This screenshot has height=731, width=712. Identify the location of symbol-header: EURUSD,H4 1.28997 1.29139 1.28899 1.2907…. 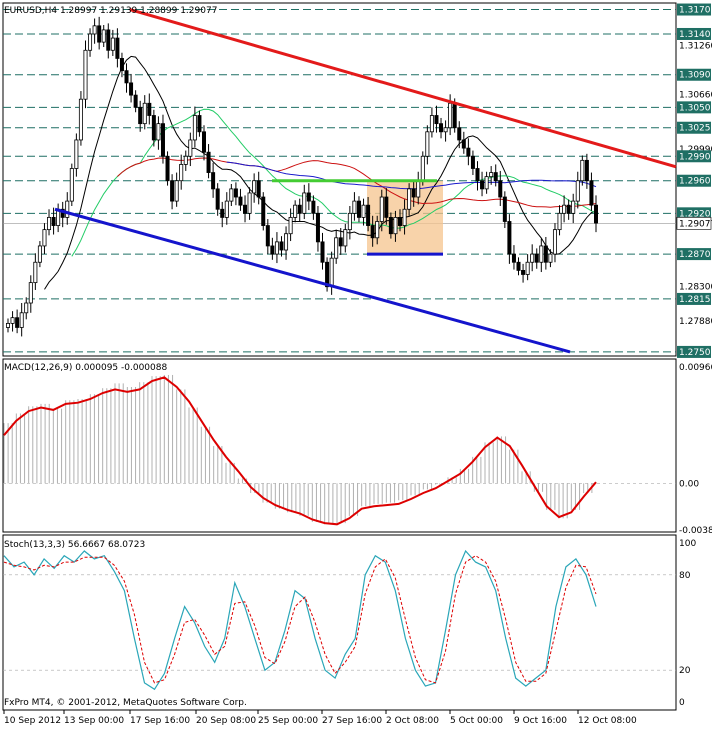
(110, 11).